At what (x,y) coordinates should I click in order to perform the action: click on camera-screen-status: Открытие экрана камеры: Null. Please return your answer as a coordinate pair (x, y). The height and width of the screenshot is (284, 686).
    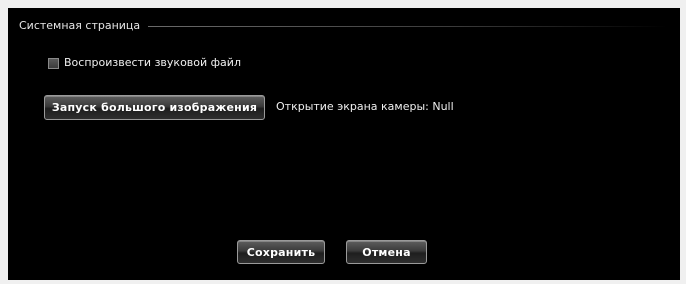
    Looking at the image, I should click on (365, 106).